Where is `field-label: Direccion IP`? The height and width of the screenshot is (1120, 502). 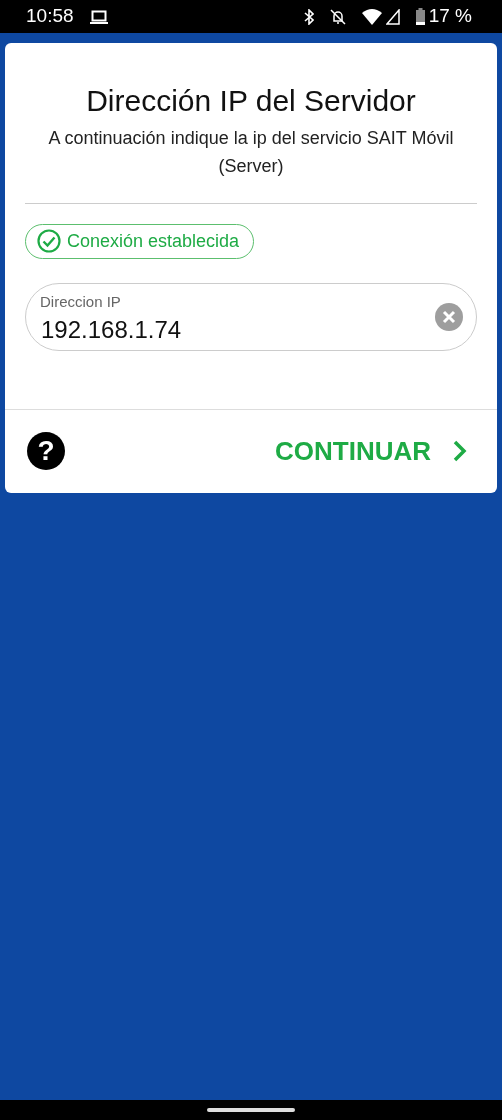 field-label: Direccion IP is located at coordinates (80, 302).